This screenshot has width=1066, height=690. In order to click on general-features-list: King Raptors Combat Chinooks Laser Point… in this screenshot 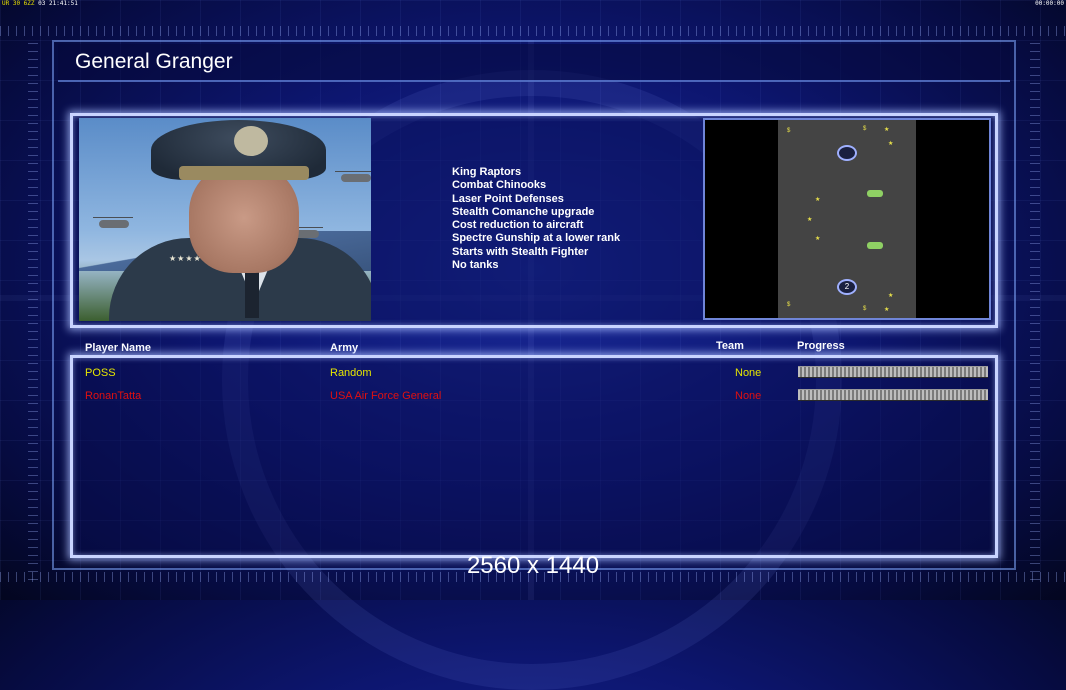, I will do `click(536, 219)`.